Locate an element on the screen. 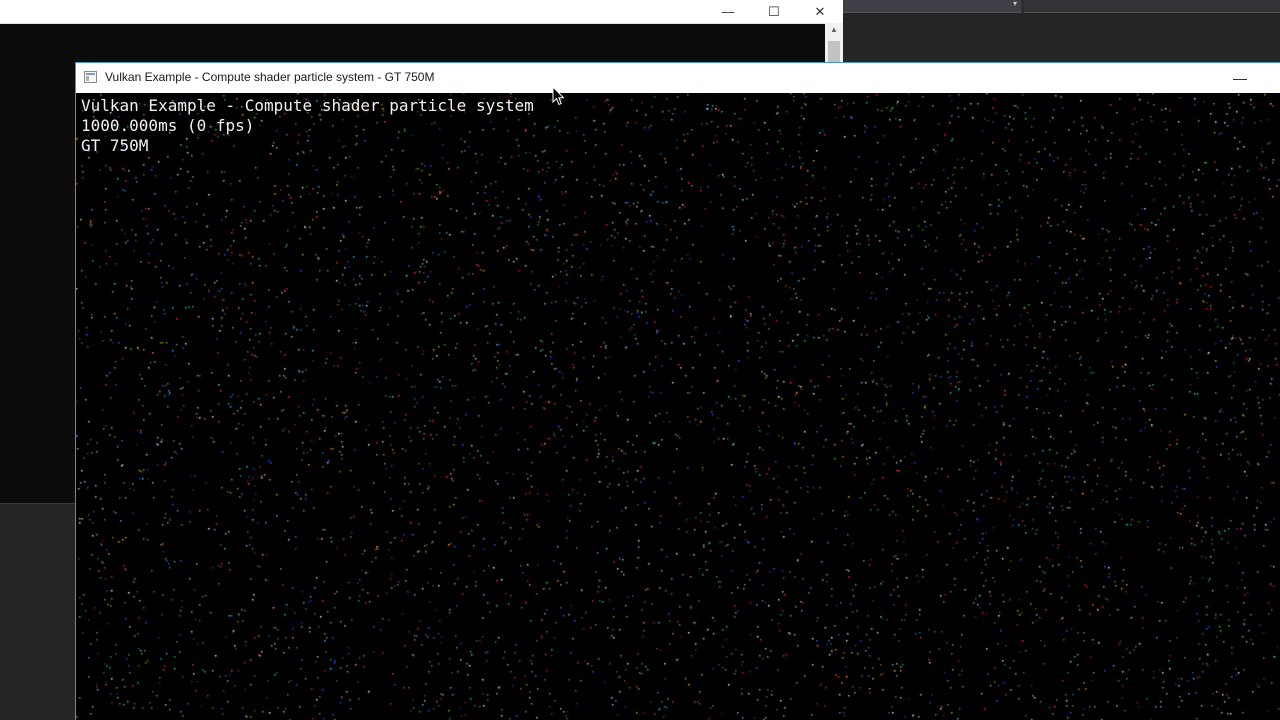 The height and width of the screenshot is (720, 1280). app-window-icon is located at coordinates (90, 77).